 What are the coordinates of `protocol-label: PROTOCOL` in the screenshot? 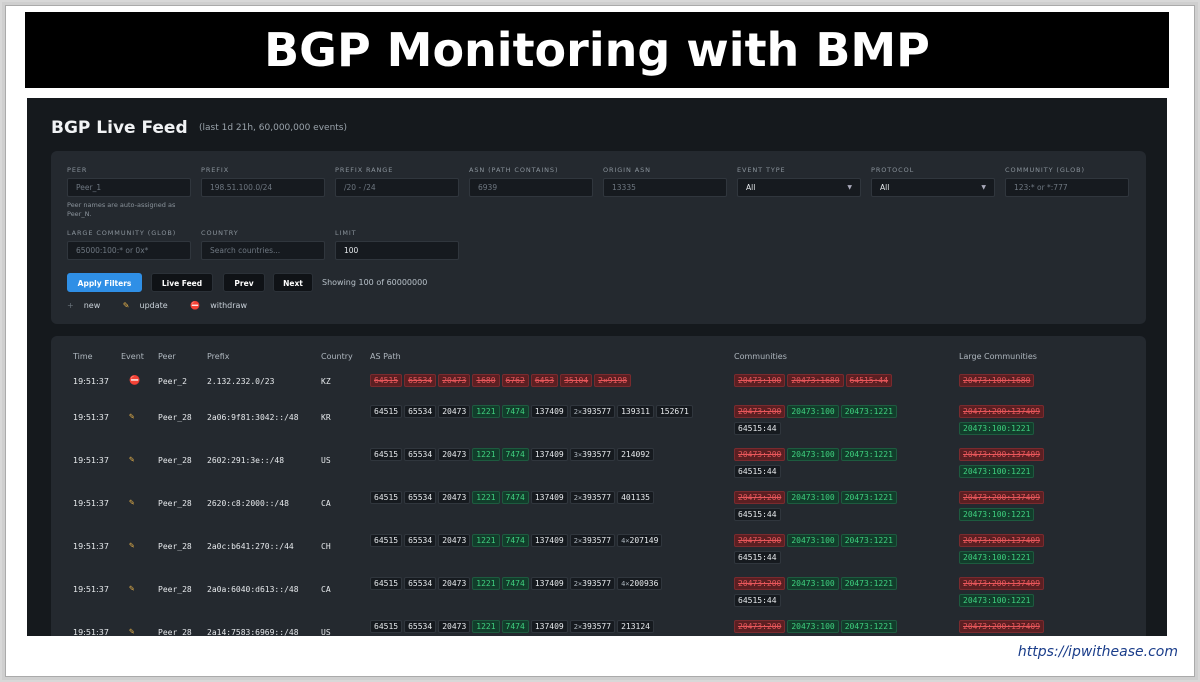 It's located at (893, 170).